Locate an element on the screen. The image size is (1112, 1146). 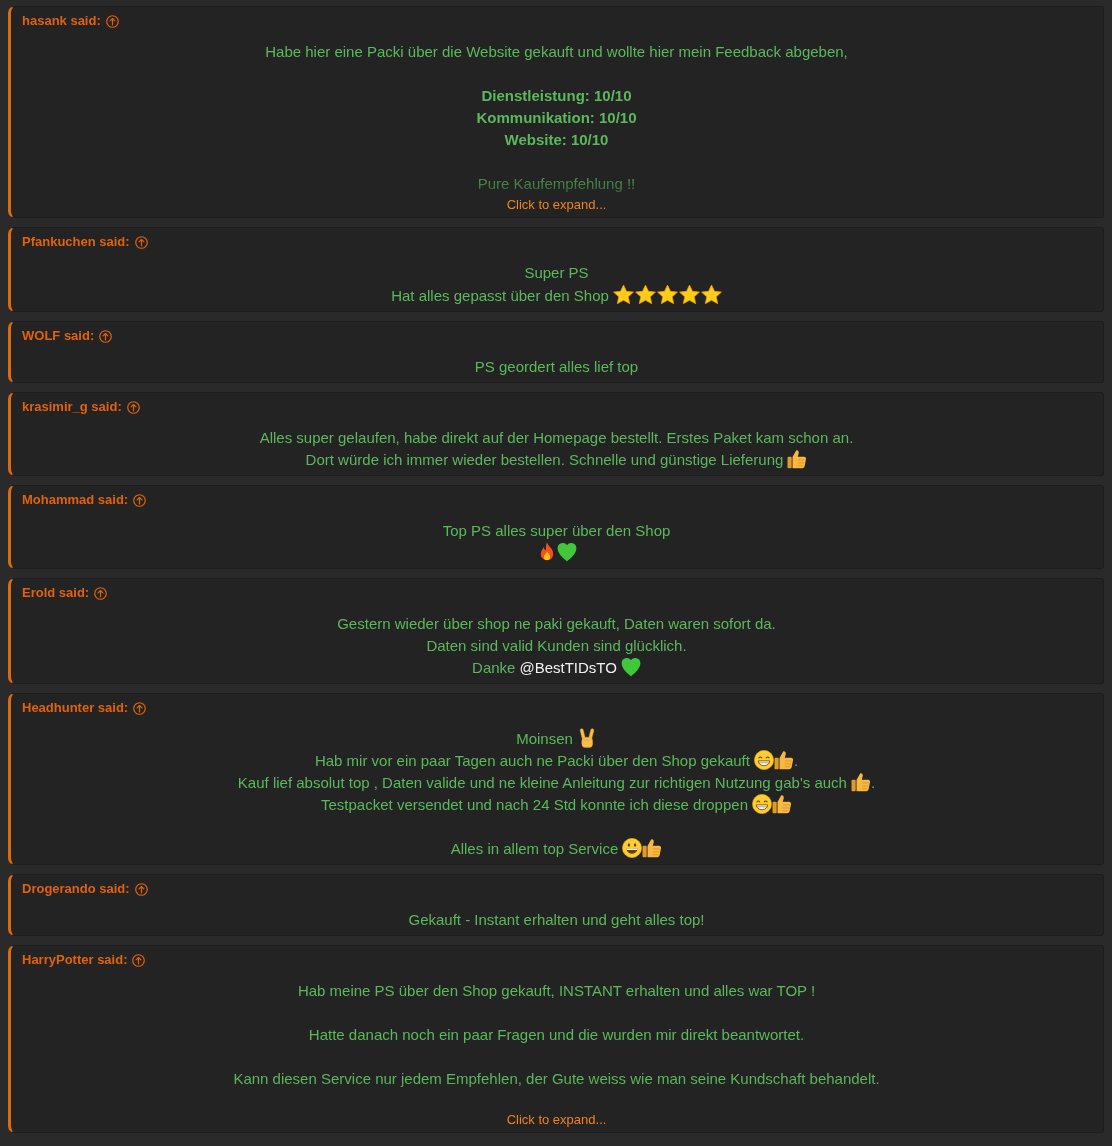
quote-author: krasimir_g said: is located at coordinates (72, 407).